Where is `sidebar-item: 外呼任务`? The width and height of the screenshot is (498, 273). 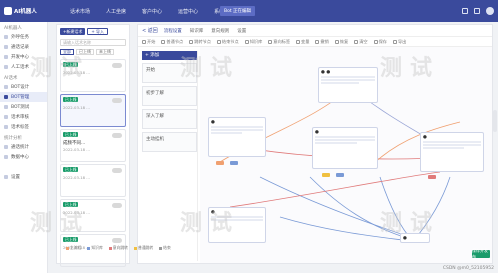 sidebar-item: 外呼任务 is located at coordinates (23, 37).